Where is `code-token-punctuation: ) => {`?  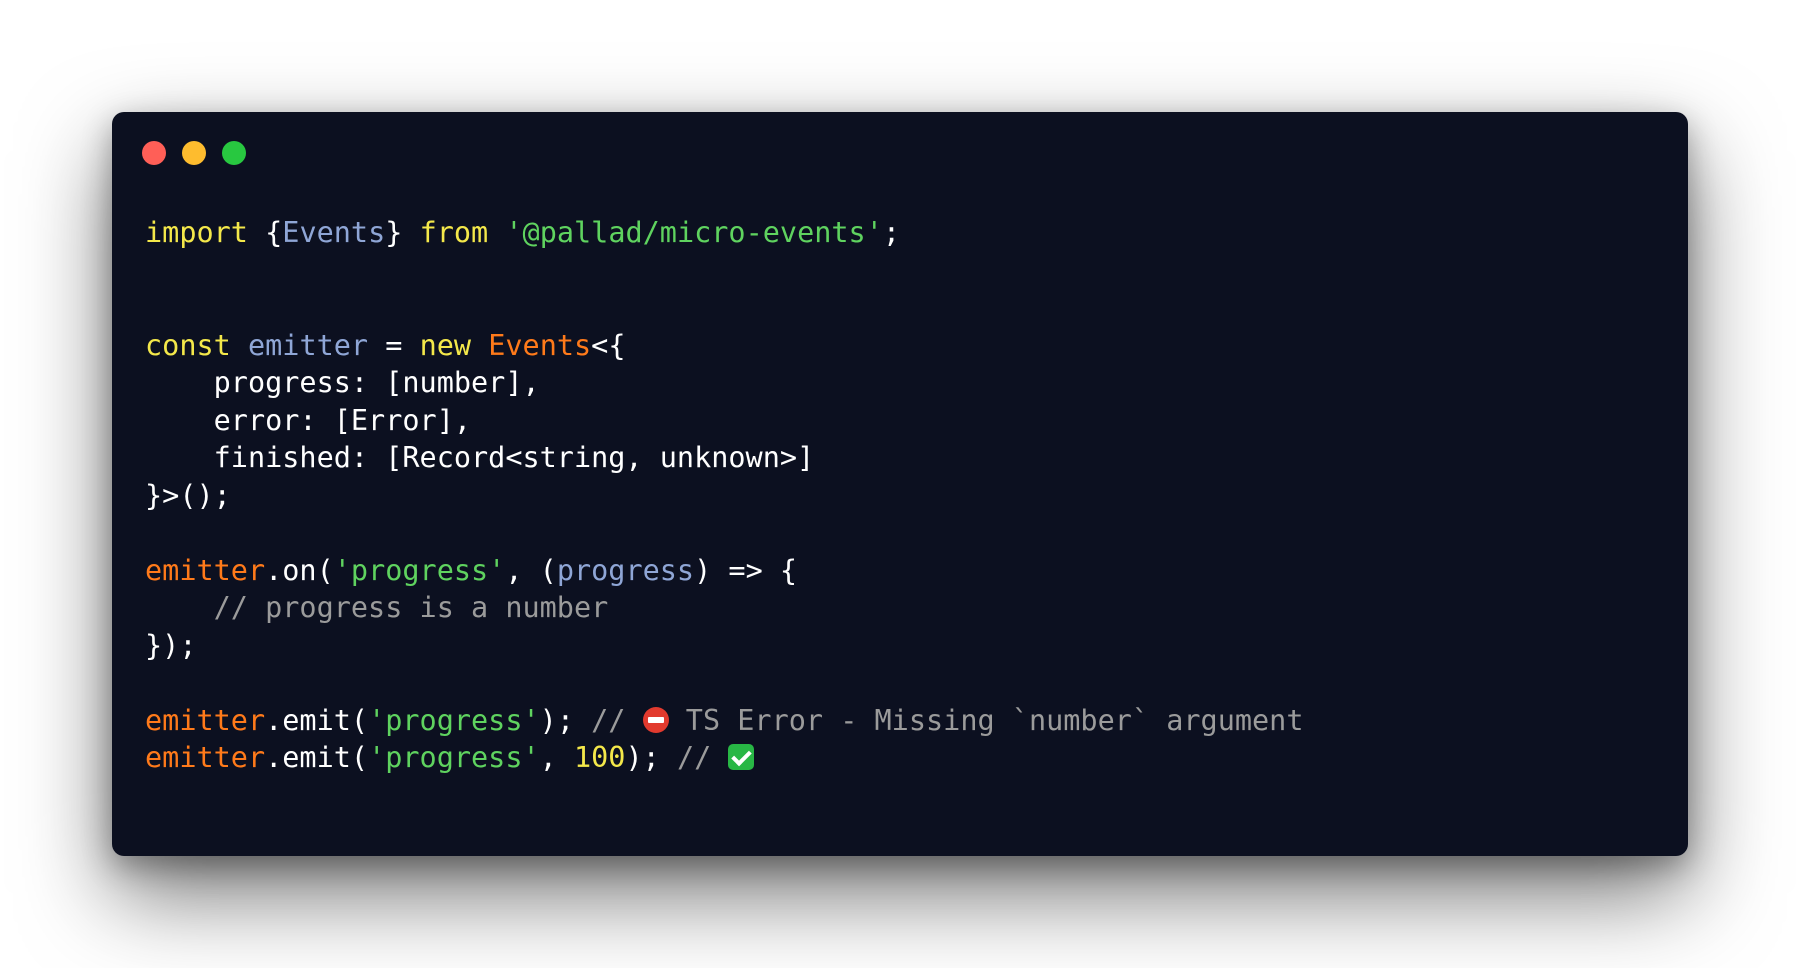 code-token-punctuation: ) => { is located at coordinates (746, 570).